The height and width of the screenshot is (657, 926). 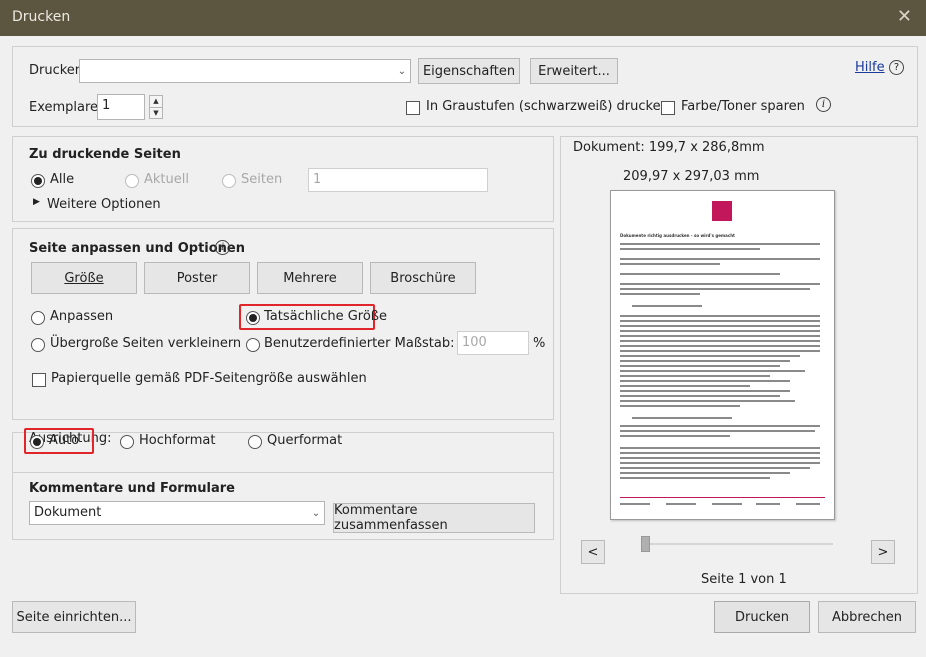 I want to click on radio-actual-size, so click(x=253, y=318).